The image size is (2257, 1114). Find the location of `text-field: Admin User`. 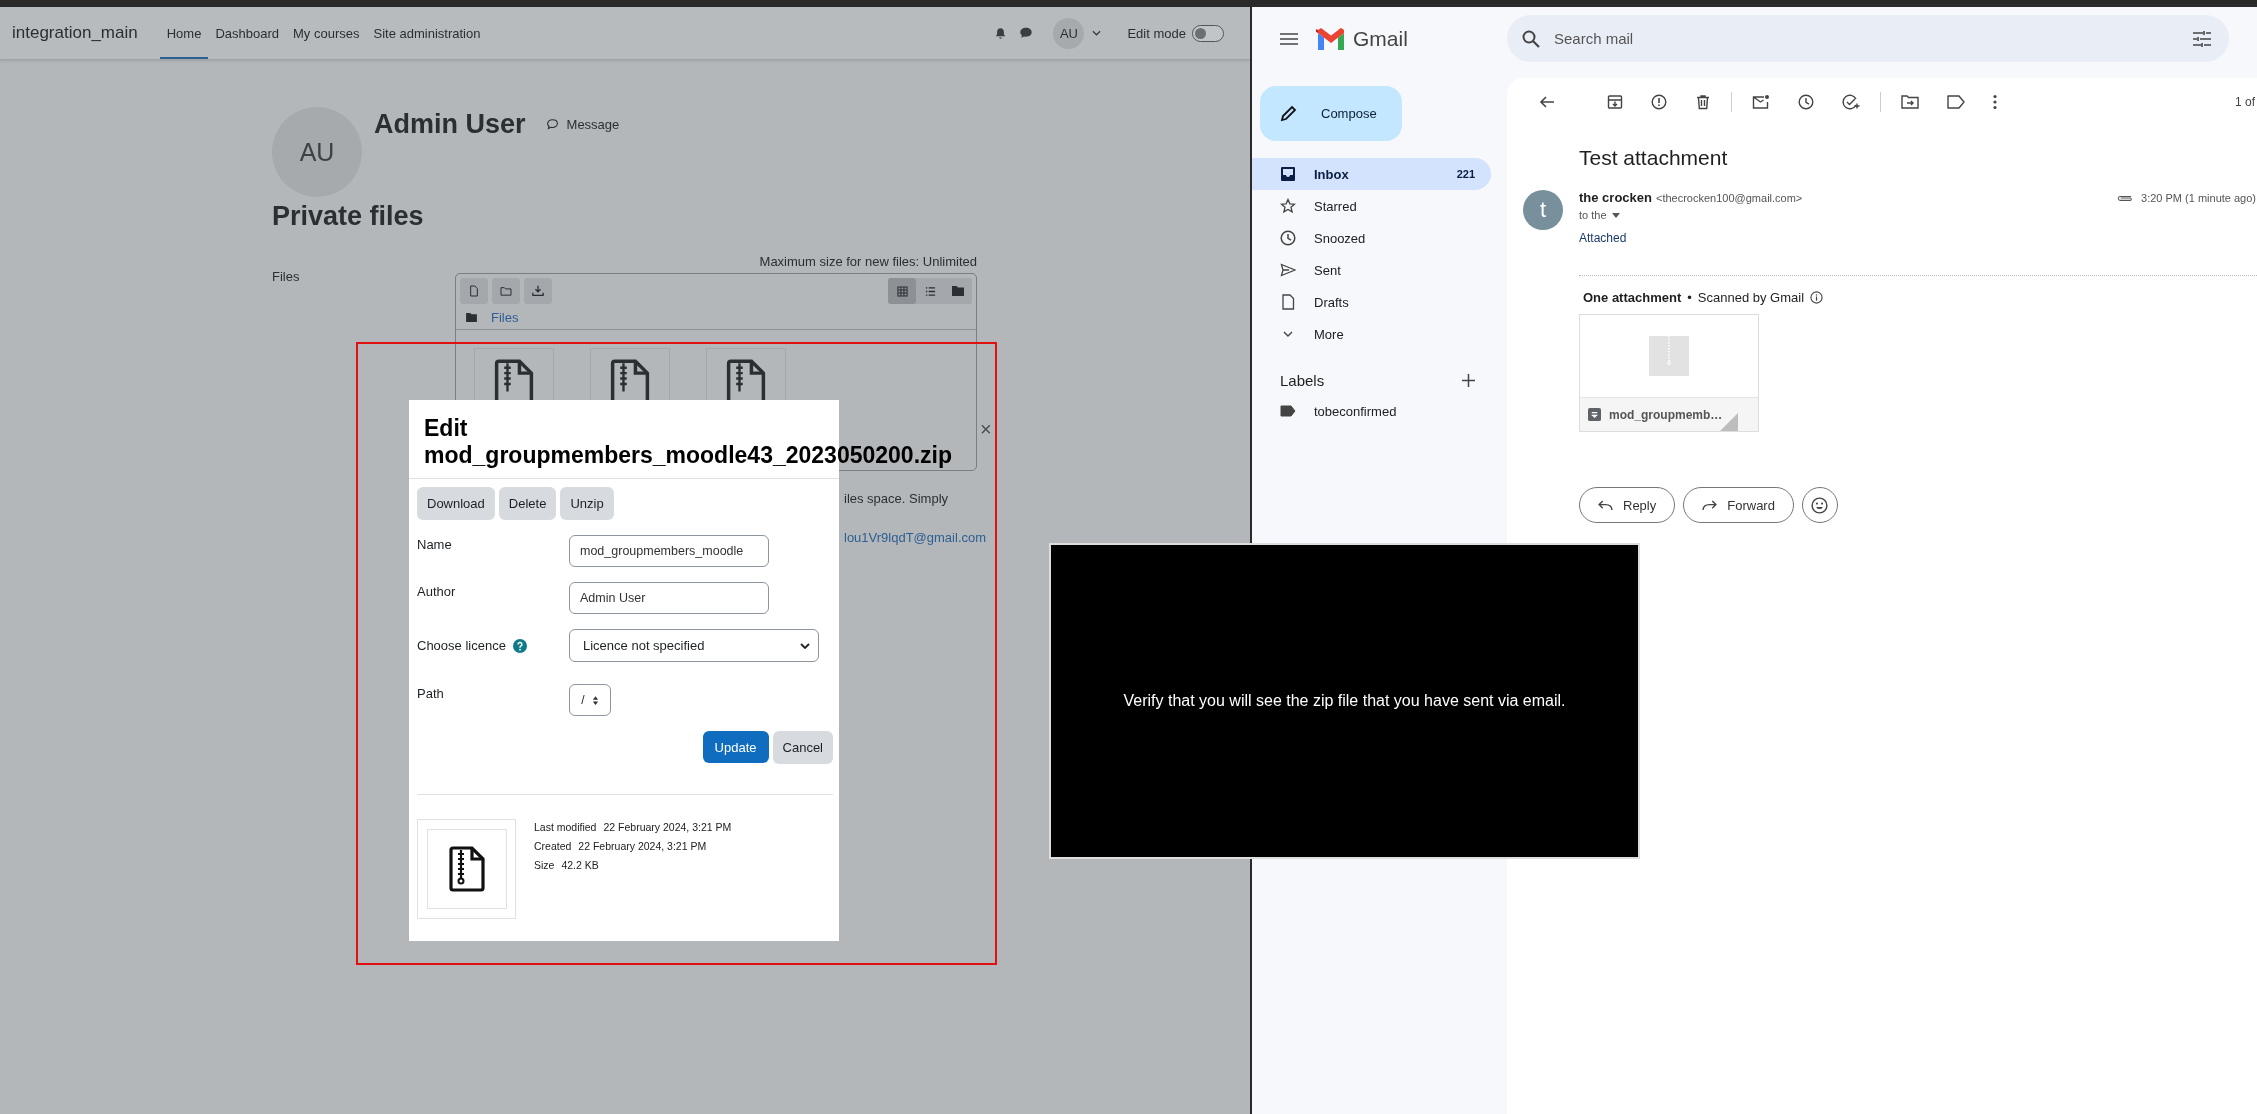

text-field: Admin User is located at coordinates (669, 598).